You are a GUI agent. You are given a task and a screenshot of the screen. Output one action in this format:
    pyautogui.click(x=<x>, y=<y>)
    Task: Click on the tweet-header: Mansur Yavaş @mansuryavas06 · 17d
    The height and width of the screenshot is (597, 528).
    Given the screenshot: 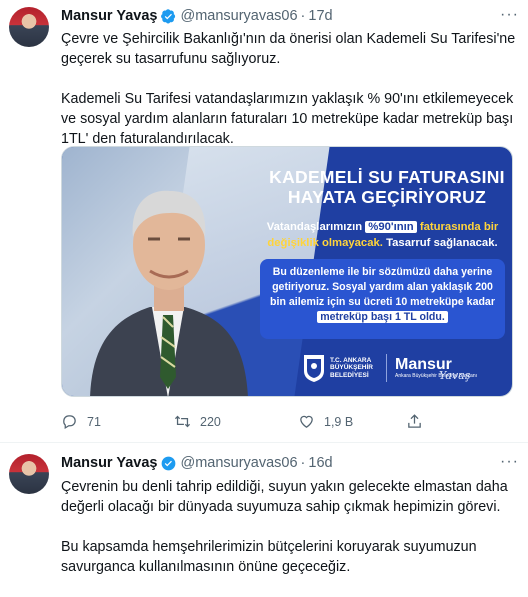 What is the action you would take?
    pyautogui.click(x=197, y=16)
    